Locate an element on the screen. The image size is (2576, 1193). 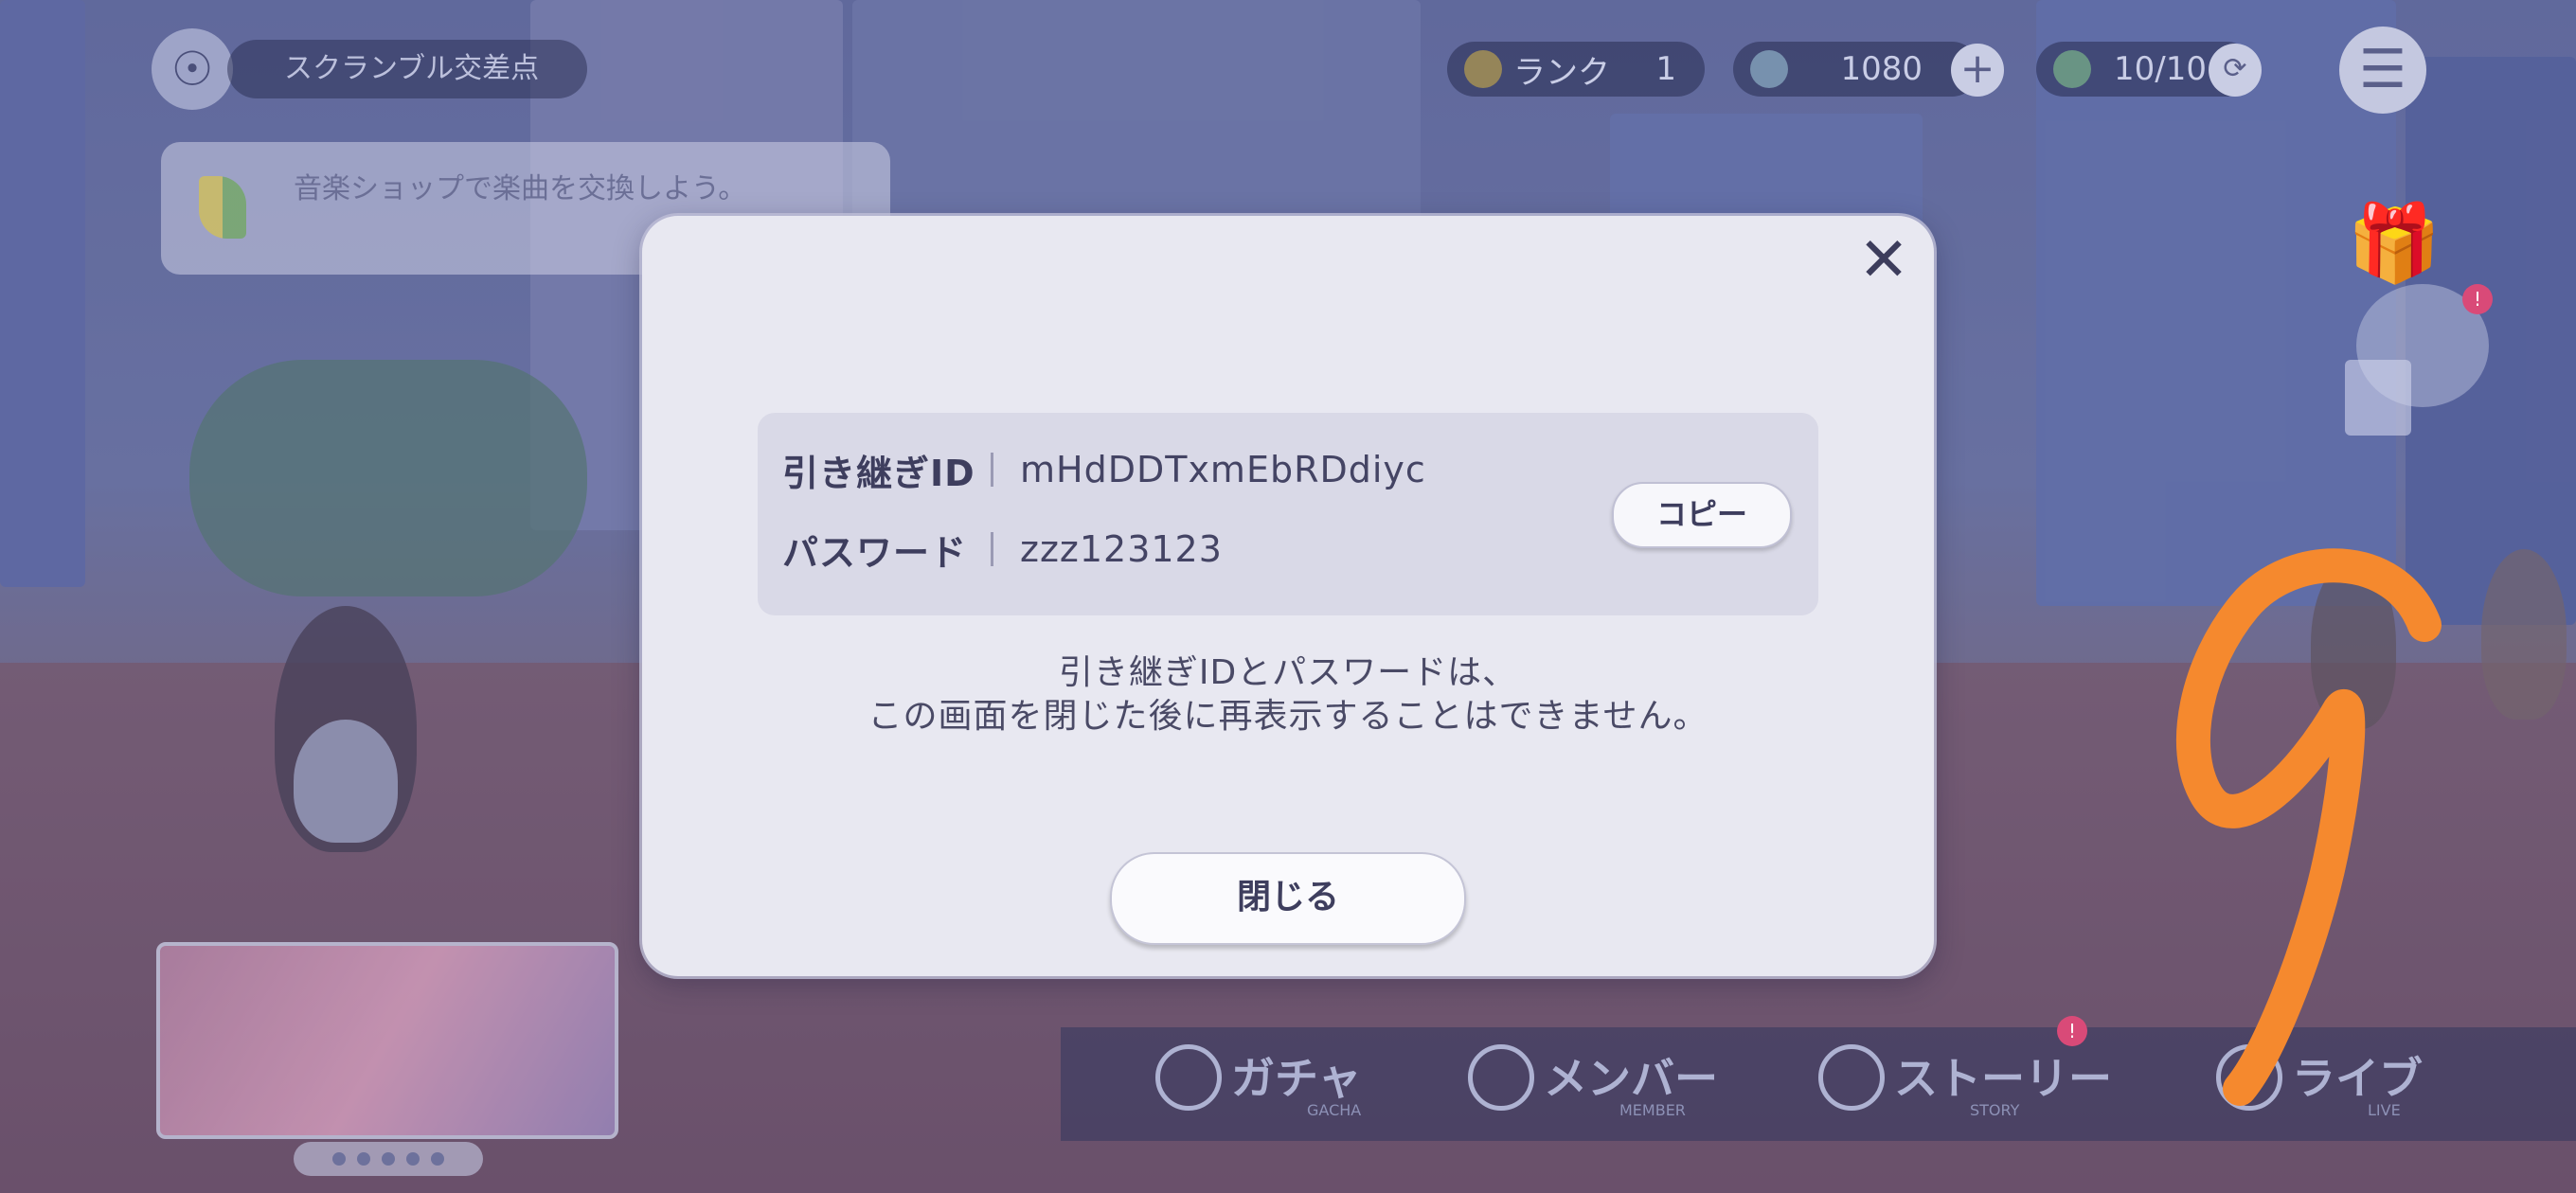
gacha-icon is located at coordinates (1188, 1077).